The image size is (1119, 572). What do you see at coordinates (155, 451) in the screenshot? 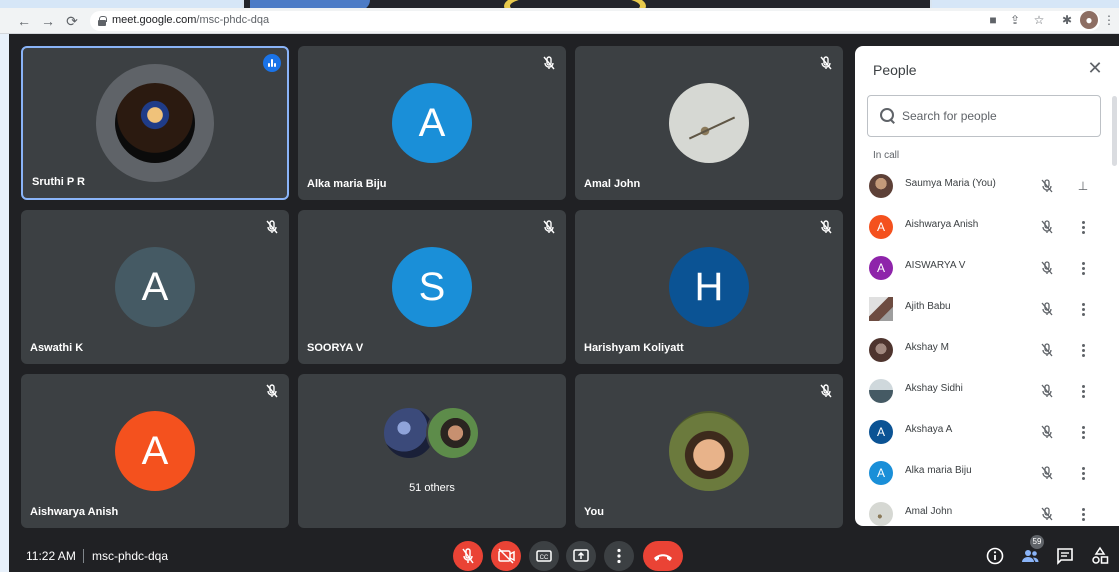
I see `participant-tile-aishwarya: A Aishwarya Anish` at bounding box center [155, 451].